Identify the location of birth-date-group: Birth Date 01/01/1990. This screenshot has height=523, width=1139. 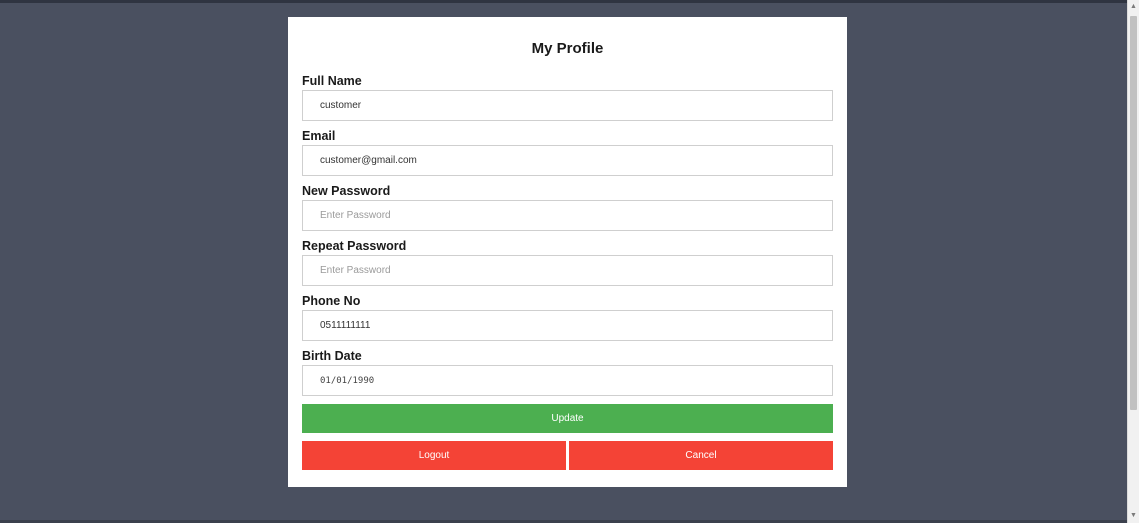
(567, 372).